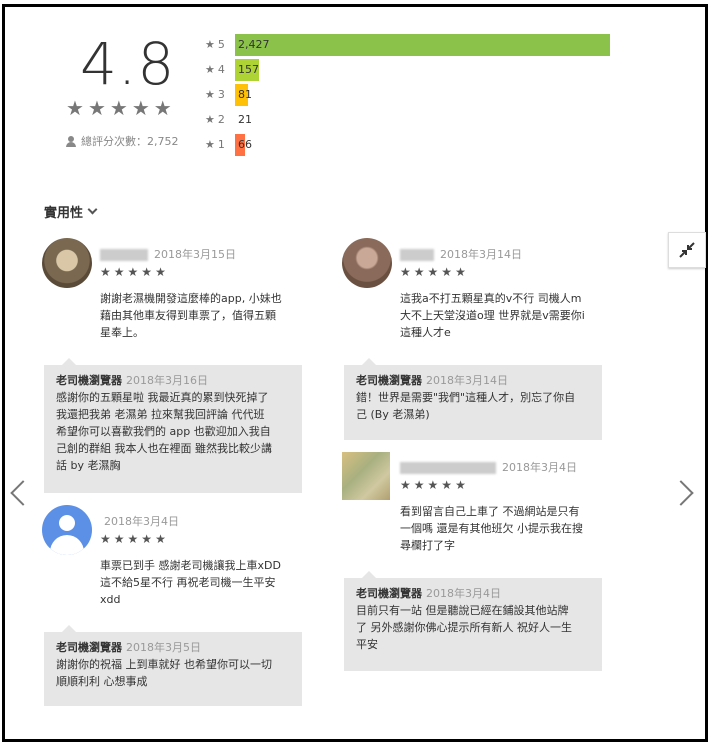 This screenshot has height=746, width=712. Describe the element at coordinates (167, 380) in the screenshot. I see `reply-date: 2018年3月16日` at that location.